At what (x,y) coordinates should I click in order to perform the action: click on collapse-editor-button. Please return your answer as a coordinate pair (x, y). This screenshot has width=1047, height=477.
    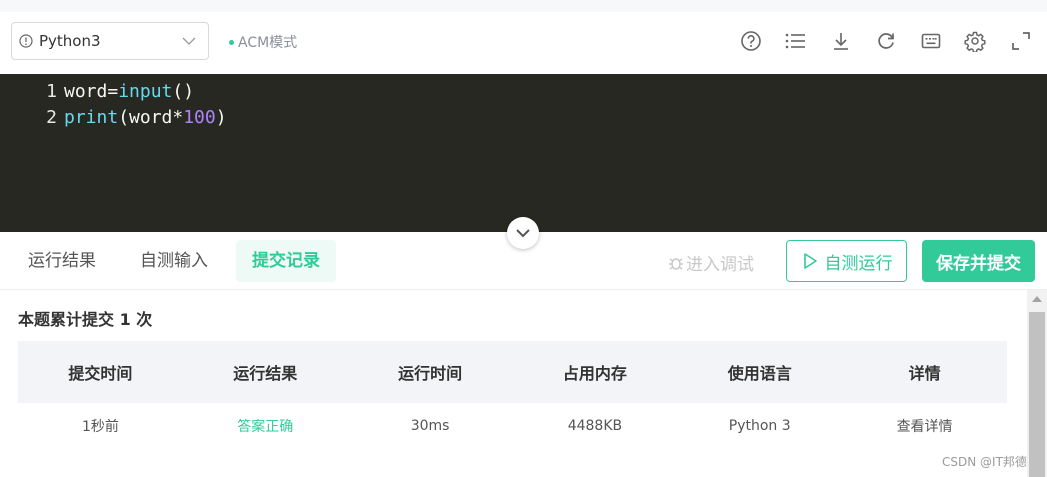
    Looking at the image, I should click on (523, 233).